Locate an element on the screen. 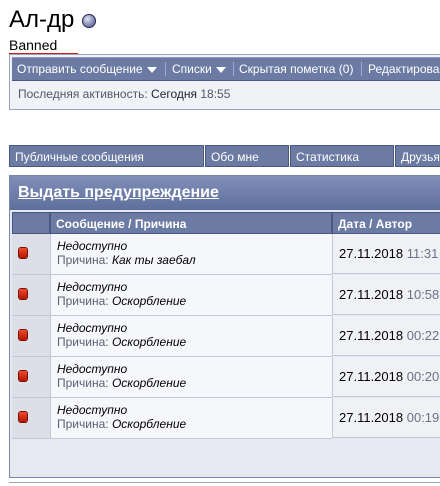  tab-statistics: Статистика is located at coordinates (342, 156).